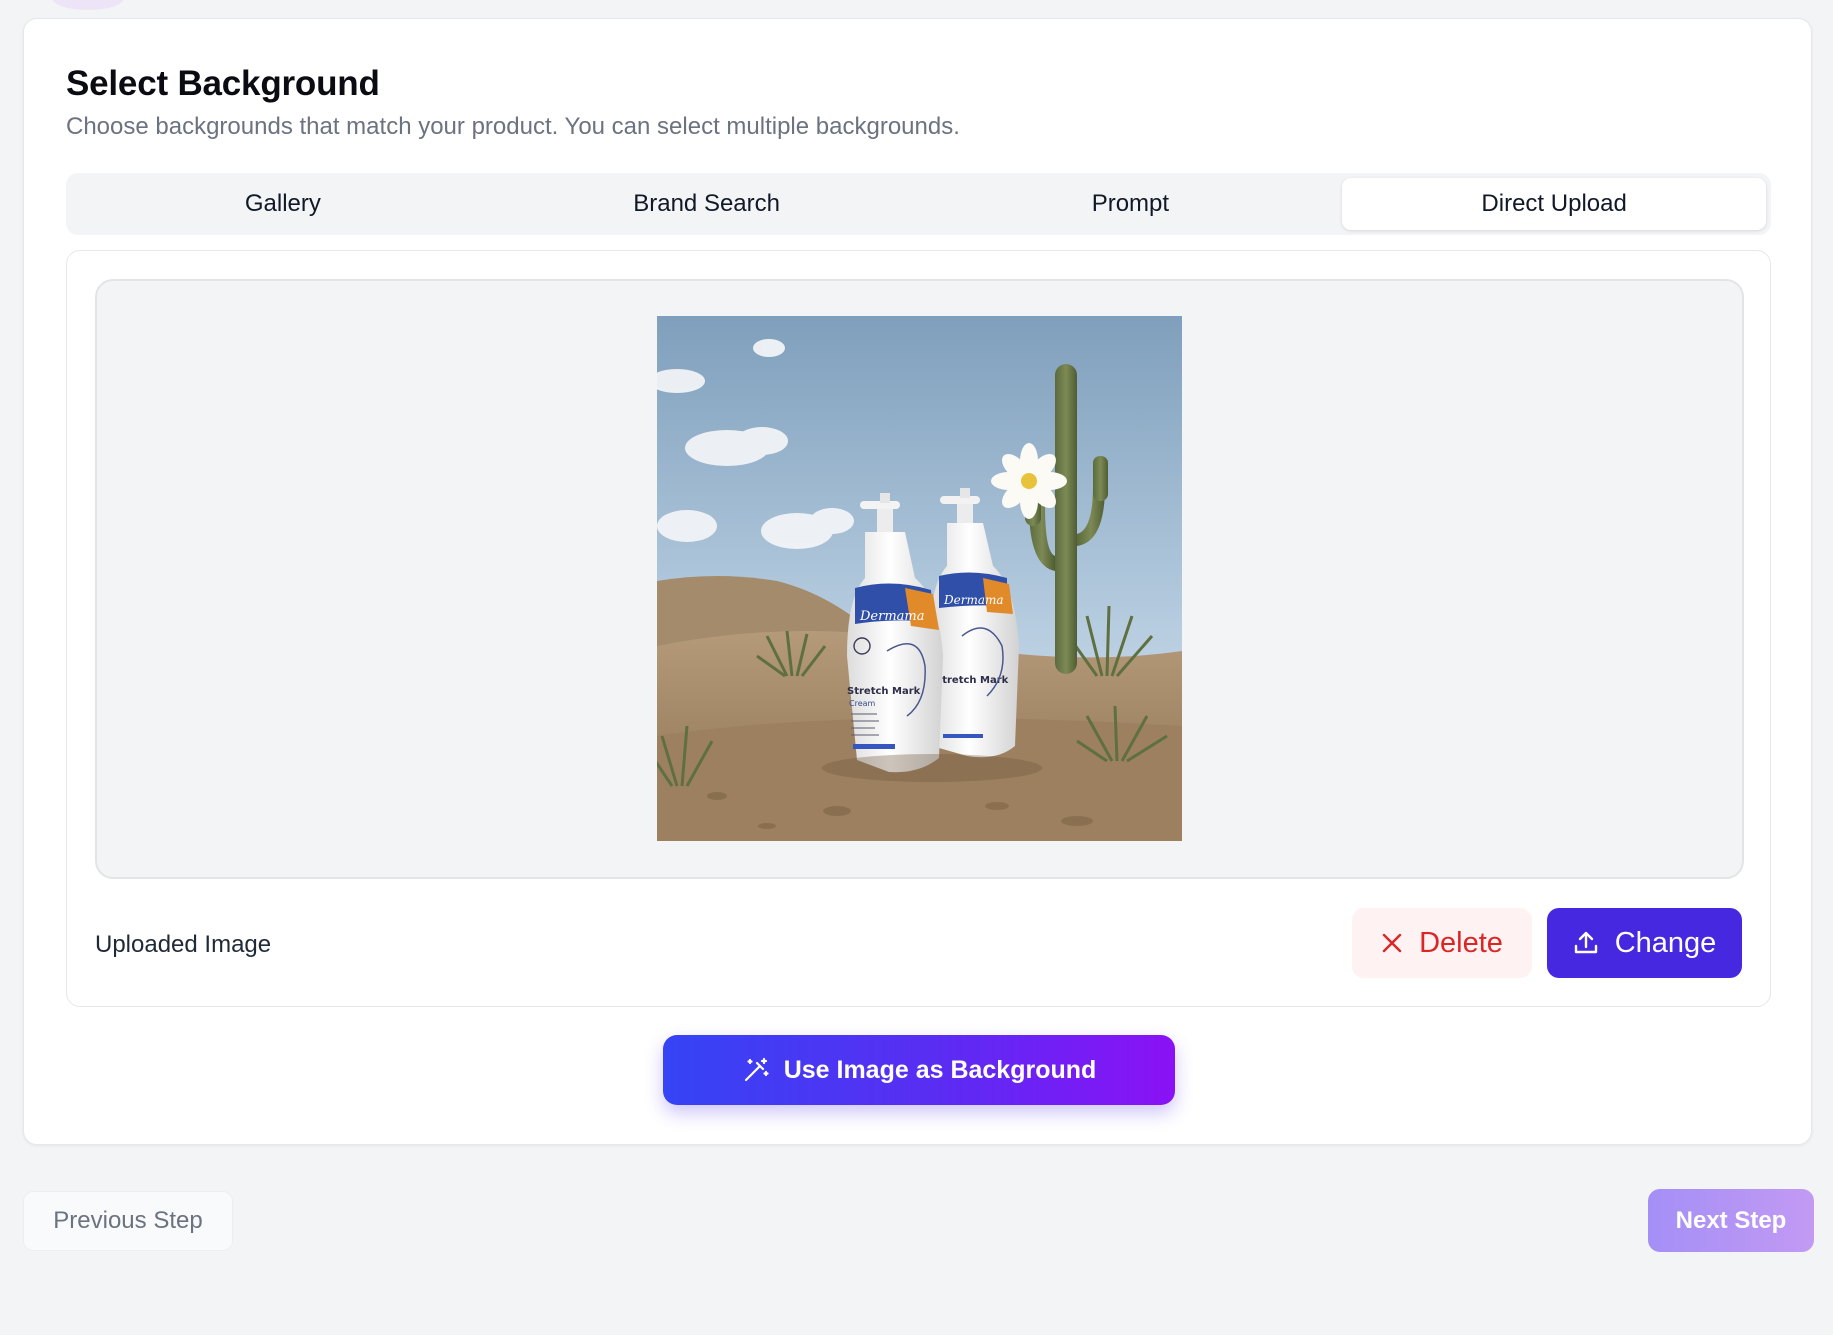 Image resolution: width=1833 pixels, height=1335 pixels. Describe the element at coordinates (283, 204) in the screenshot. I see `tab-gallery: Gallery` at that location.